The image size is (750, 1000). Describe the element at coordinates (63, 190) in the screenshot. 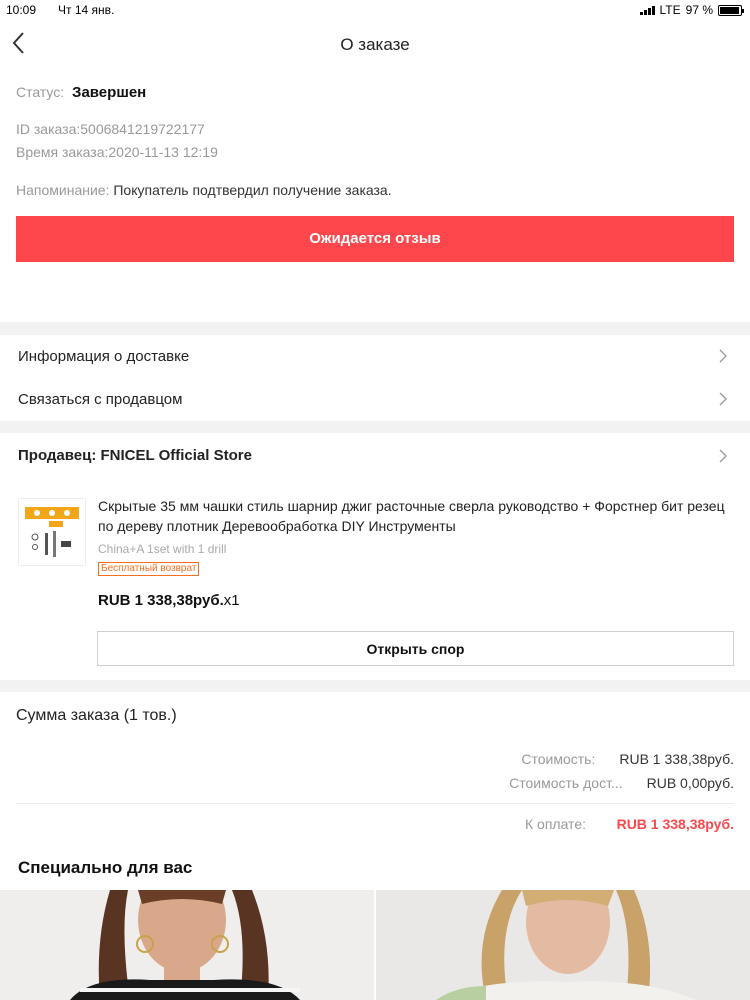

I see `reminder-label: Напоминание:` at that location.